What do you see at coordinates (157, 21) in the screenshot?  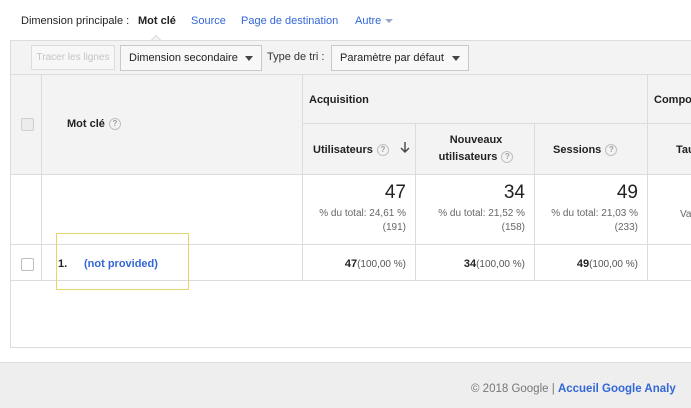 I see `dimension-option-keyword: Mot clé` at bounding box center [157, 21].